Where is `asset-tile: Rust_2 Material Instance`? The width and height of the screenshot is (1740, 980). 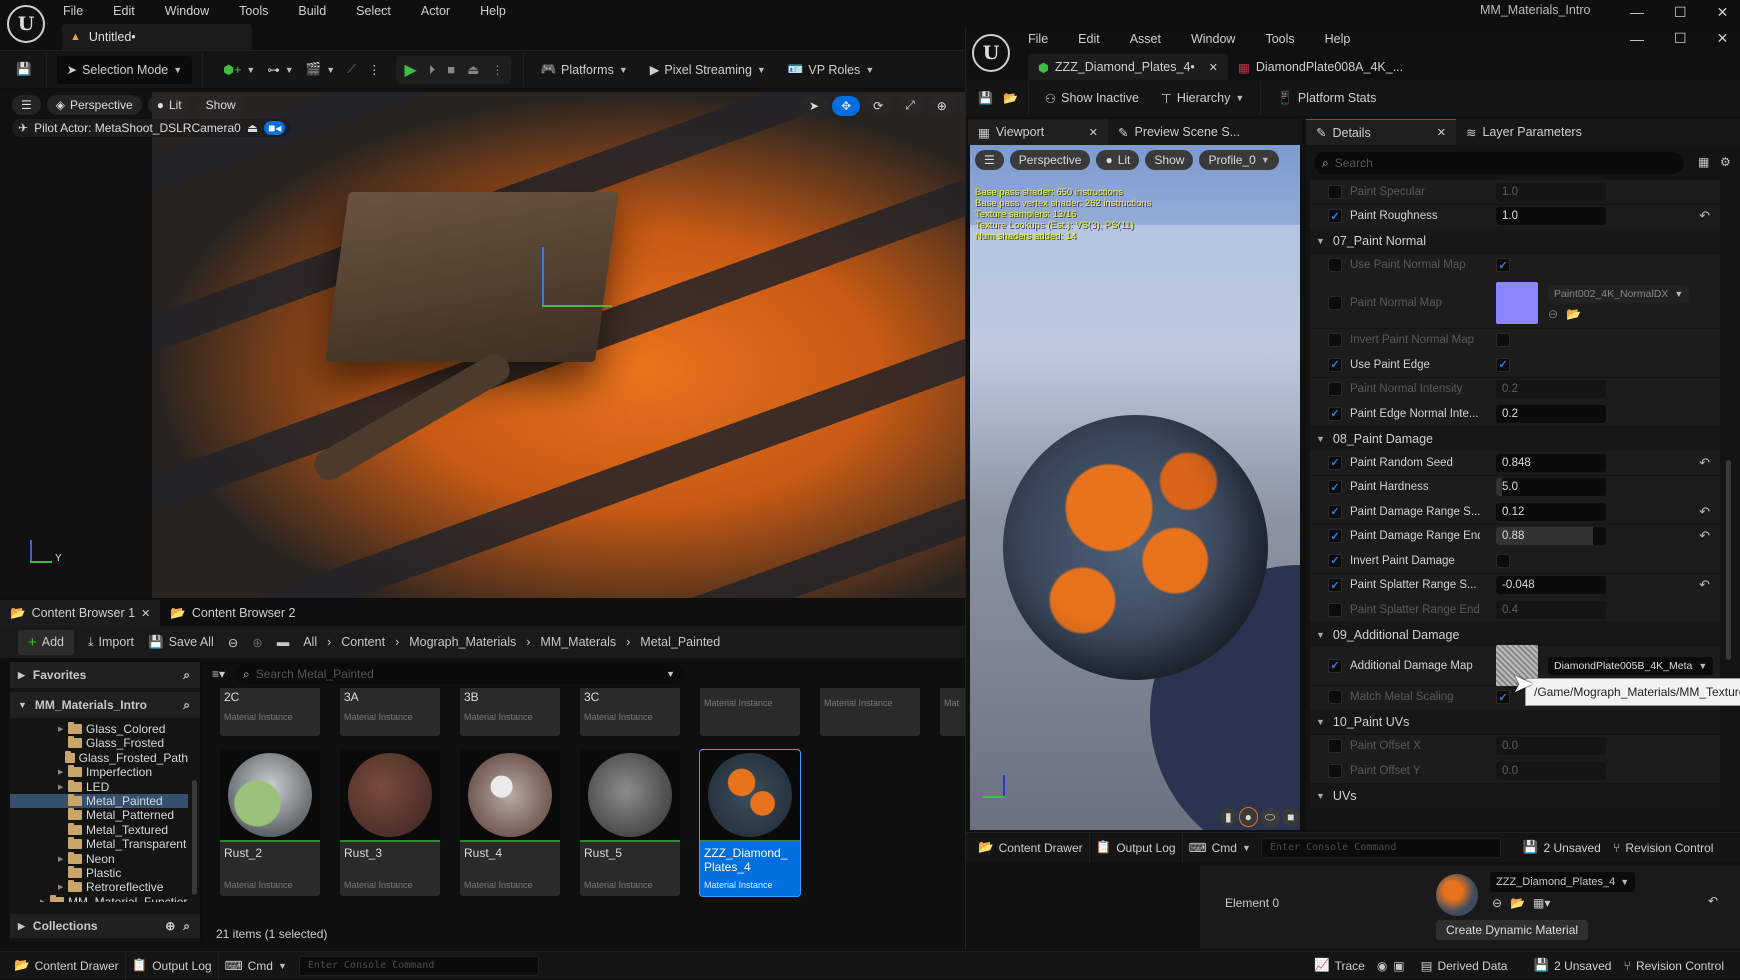 asset-tile: Rust_2 Material Instance is located at coordinates (270, 823).